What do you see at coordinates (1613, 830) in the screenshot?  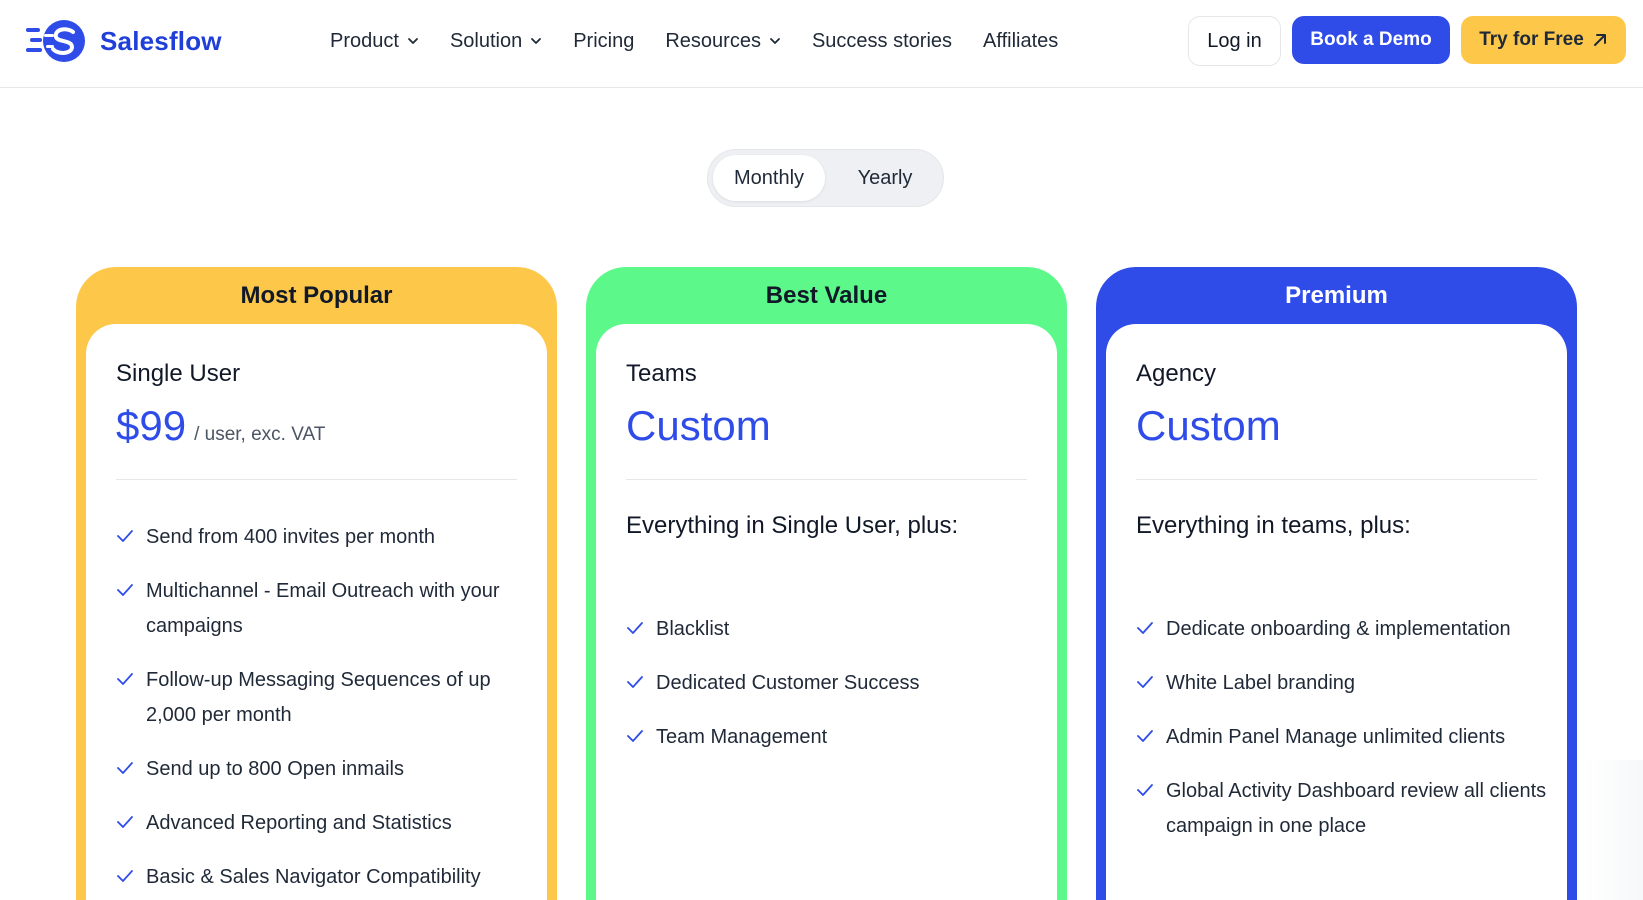 I see `scroll-edge-fade` at bounding box center [1613, 830].